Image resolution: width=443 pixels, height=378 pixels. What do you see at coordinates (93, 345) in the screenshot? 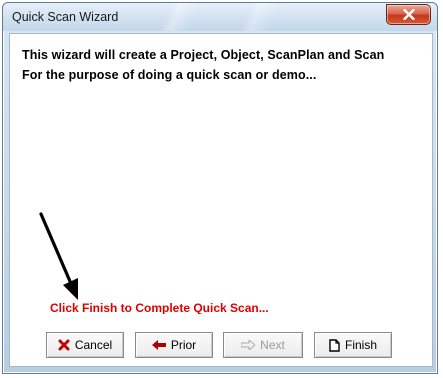
I see `cancel-label: Cancel` at bounding box center [93, 345].